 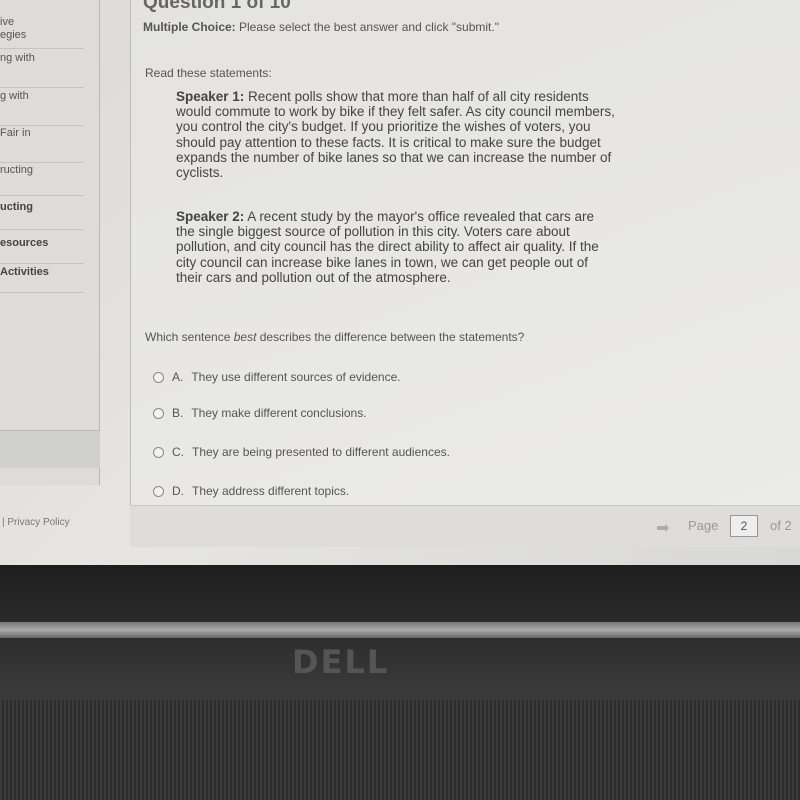 What do you see at coordinates (178, 413) in the screenshot?
I see `option-letter: B.` at bounding box center [178, 413].